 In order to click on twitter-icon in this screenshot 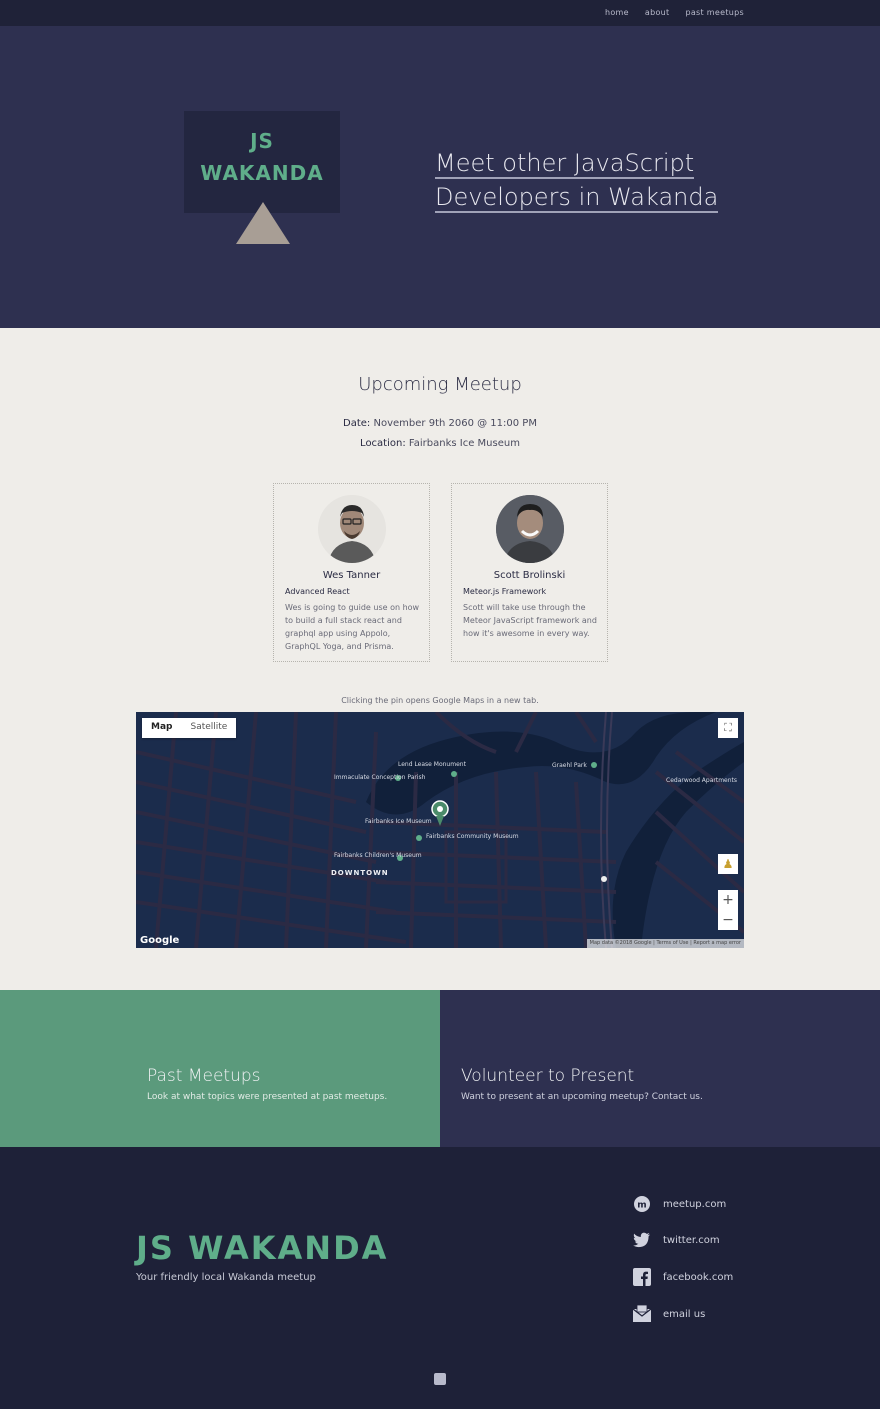, I will do `click(642, 1240)`.